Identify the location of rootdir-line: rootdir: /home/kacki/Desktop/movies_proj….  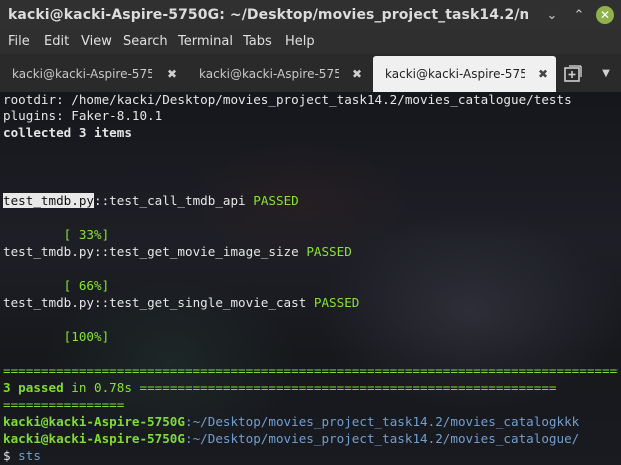
(287, 99).